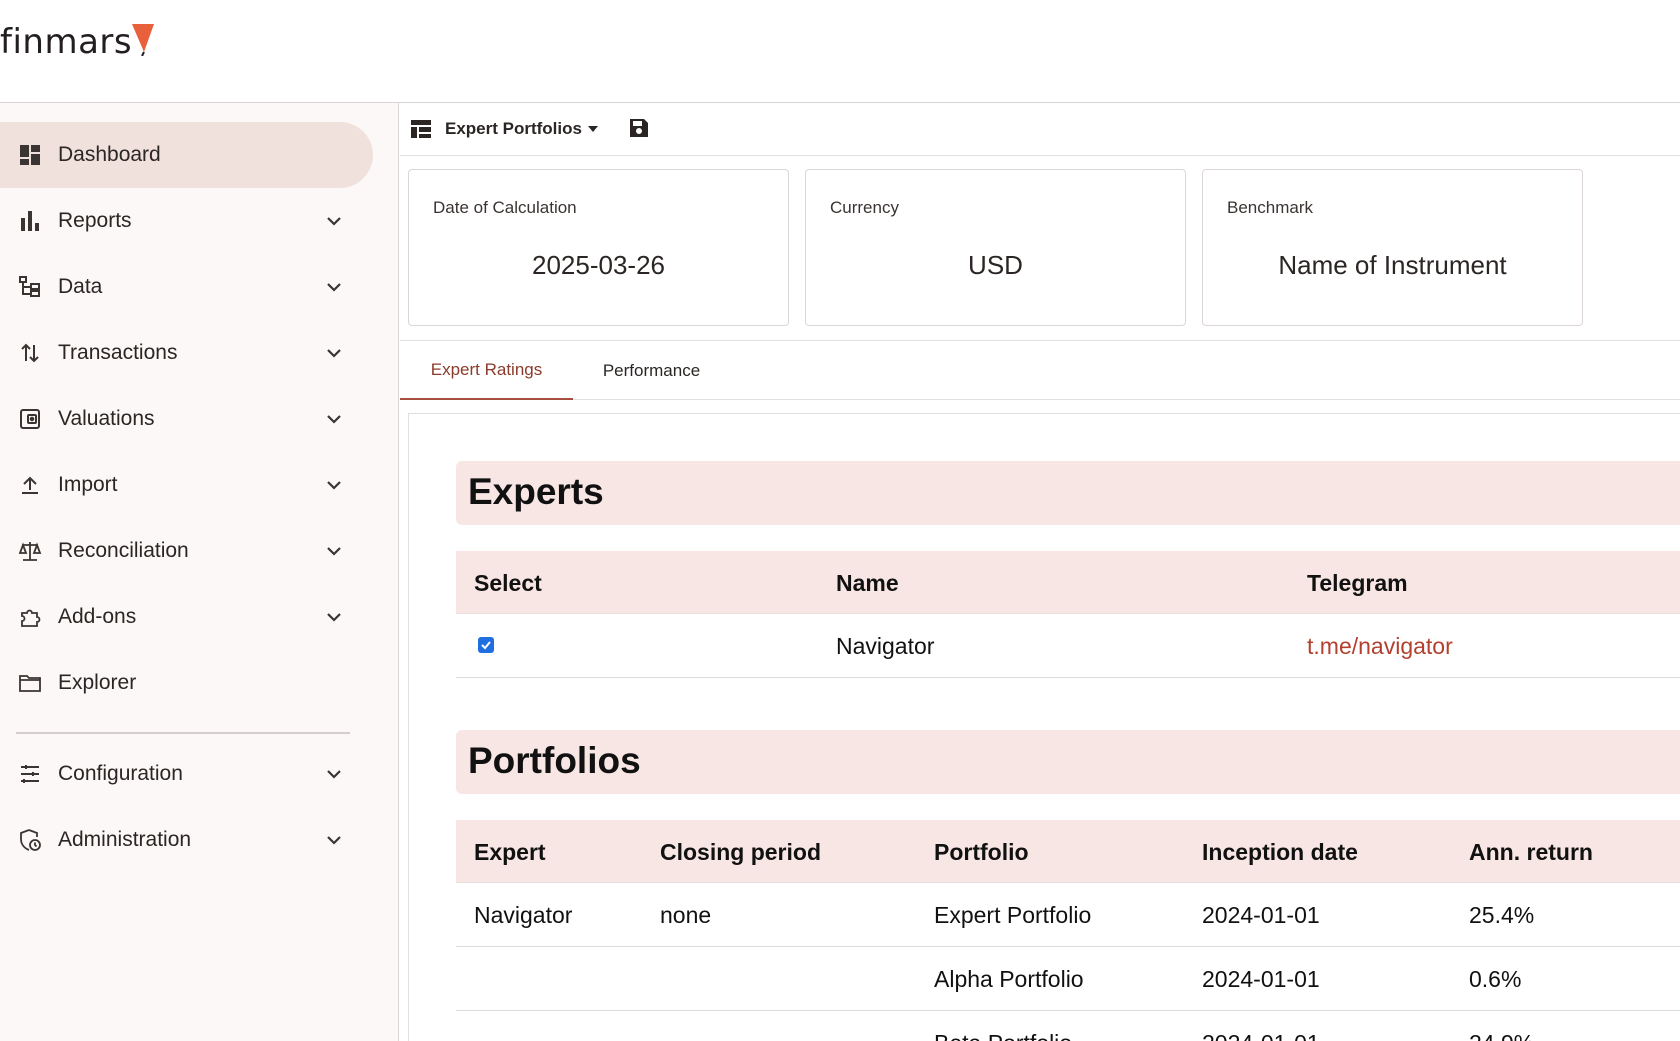 This screenshot has height=1041, width=1680. I want to click on cell-portfolio: Beta Portfolio, so click(1003, 1035).